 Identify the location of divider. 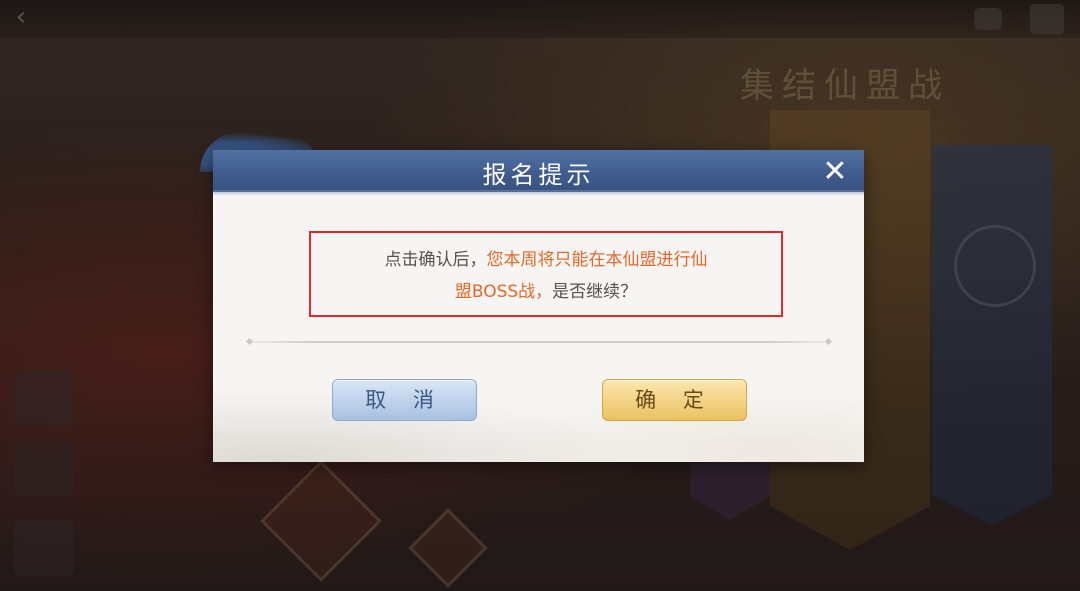
(539, 342).